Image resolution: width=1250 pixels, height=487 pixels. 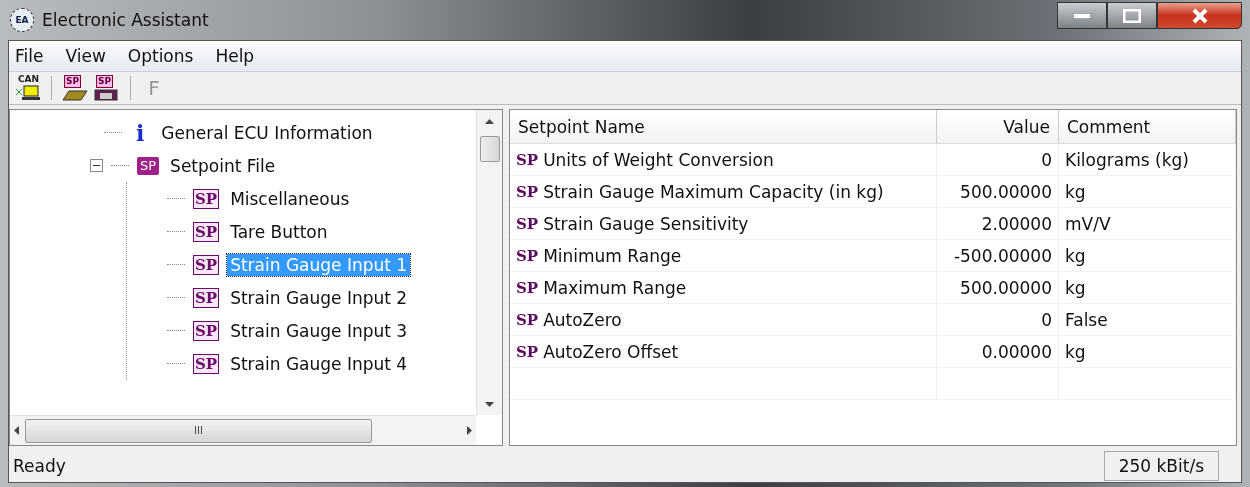 What do you see at coordinates (279, 231) in the screenshot?
I see `tree-item: Tare Button` at bounding box center [279, 231].